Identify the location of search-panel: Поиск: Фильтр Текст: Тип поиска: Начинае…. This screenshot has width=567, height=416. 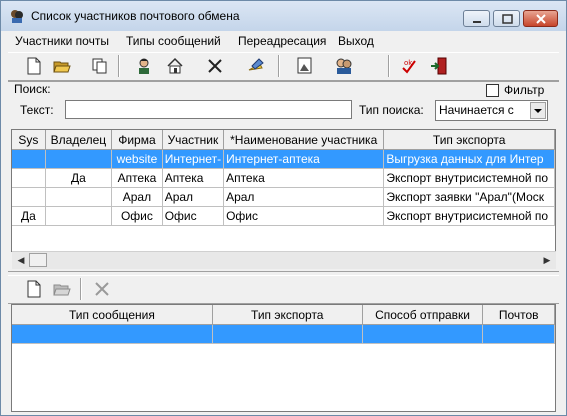
(283, 104).